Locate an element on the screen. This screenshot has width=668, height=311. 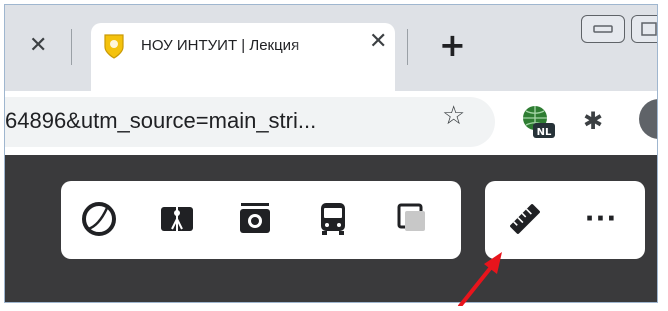
layers-icon is located at coordinates (411, 217).